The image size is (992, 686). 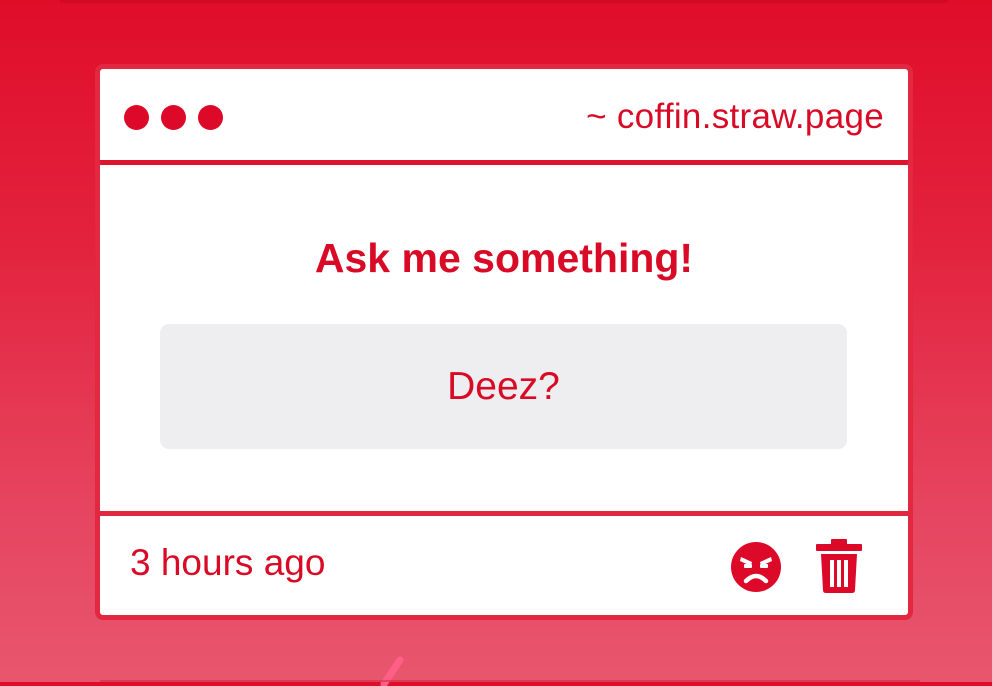 I want to click on timestamp: 3 hours ago, so click(x=228, y=562).